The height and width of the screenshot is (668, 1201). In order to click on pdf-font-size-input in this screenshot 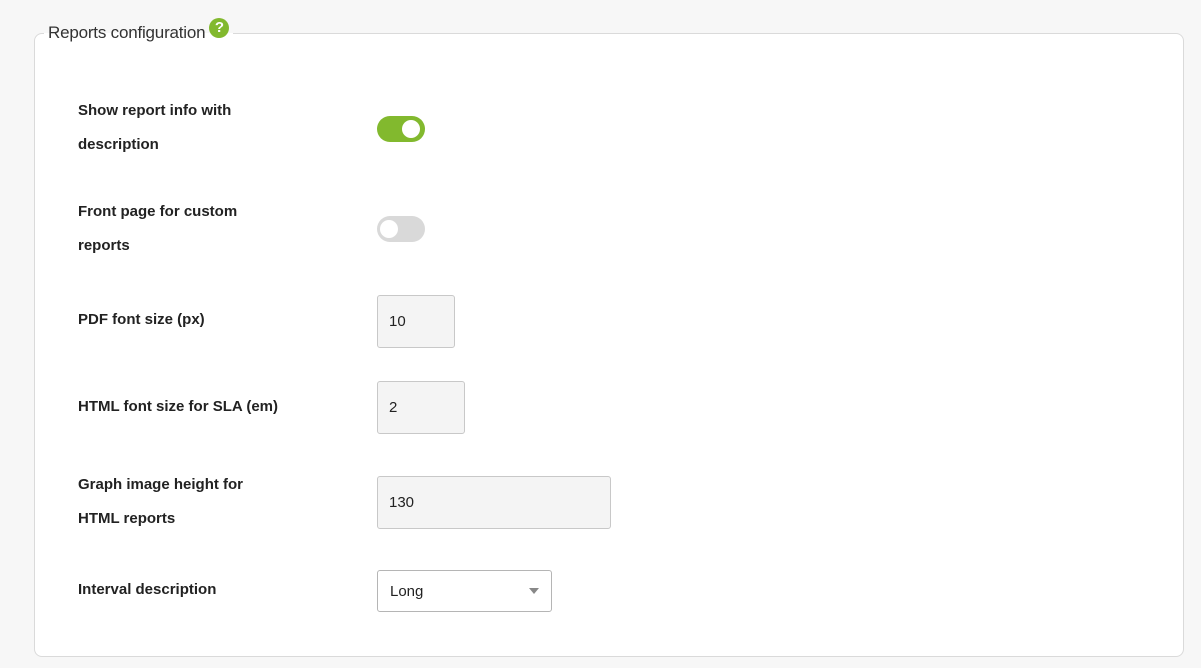, I will do `click(416, 321)`.